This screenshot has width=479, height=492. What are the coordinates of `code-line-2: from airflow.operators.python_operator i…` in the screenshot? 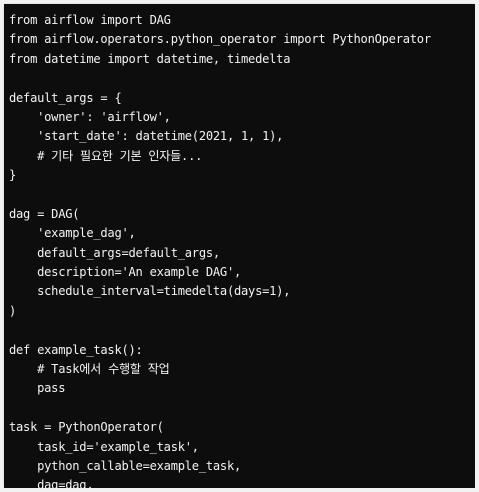 It's located at (220, 39).